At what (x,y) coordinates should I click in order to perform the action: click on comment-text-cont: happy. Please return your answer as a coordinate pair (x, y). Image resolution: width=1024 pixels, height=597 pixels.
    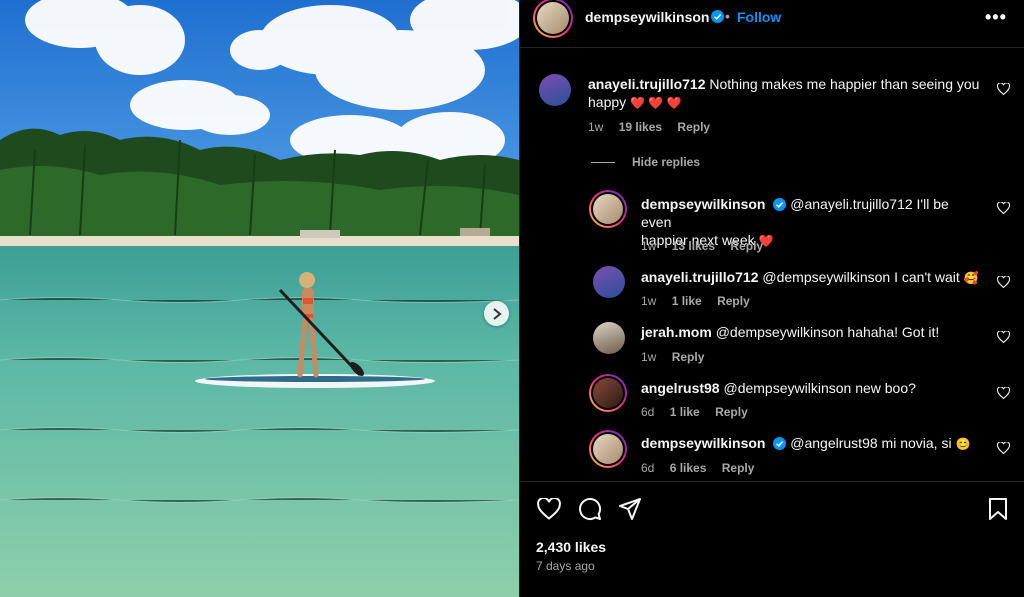
    Looking at the image, I should click on (607, 102).